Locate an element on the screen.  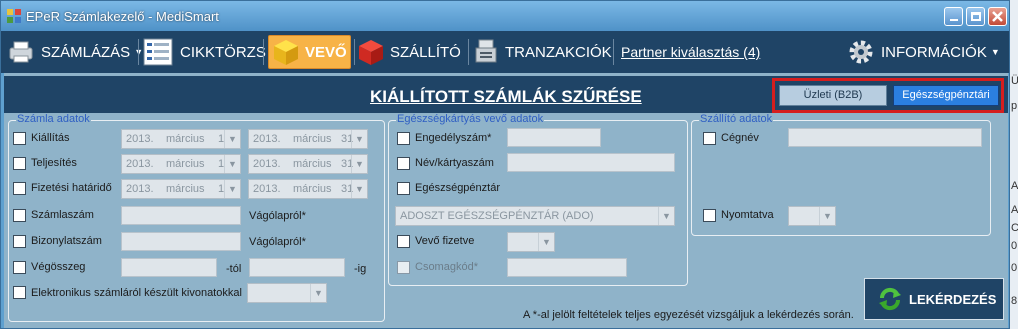
partner-select-link: Partner kiválasztás (4) is located at coordinates (690, 52).